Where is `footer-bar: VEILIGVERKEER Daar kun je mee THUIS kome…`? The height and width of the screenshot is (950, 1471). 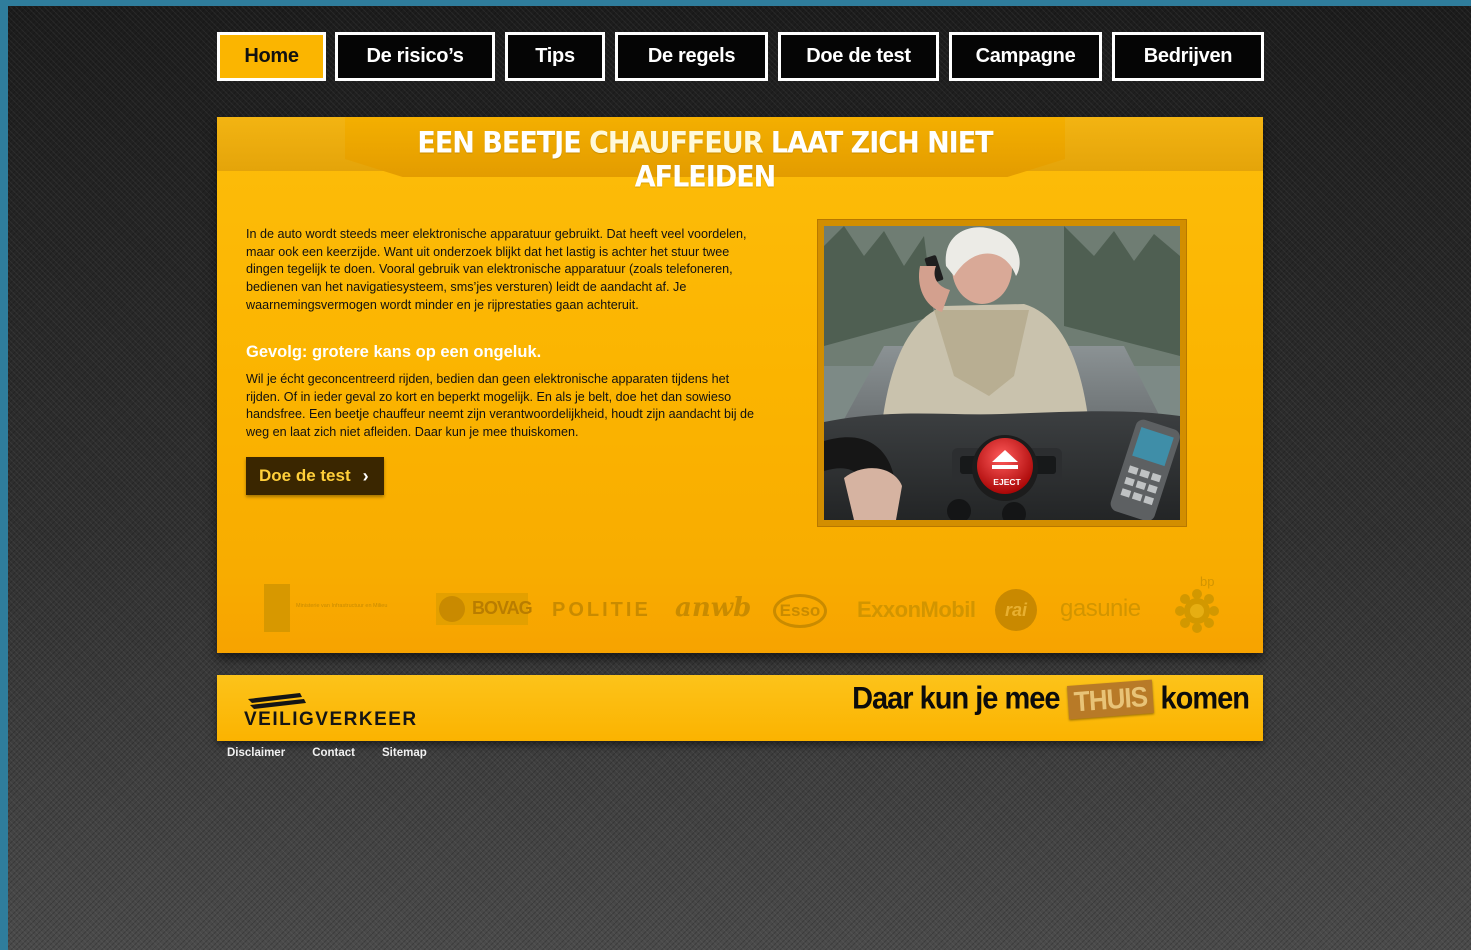
footer-bar: VEILIGVERKEER Daar kun je mee THUIS kome… is located at coordinates (740, 708).